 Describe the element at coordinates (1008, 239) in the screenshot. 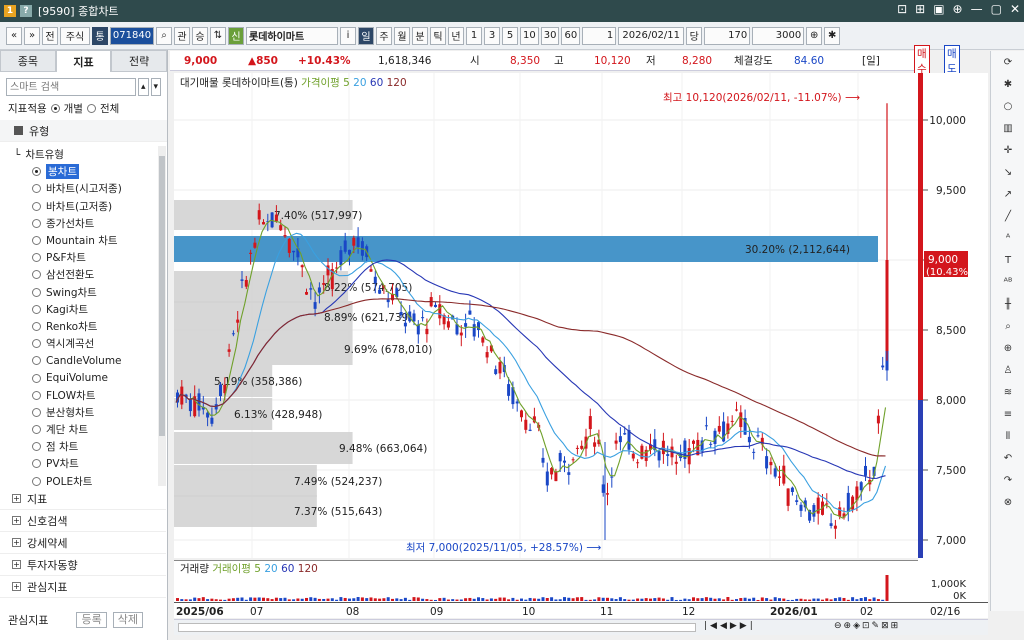

I see `auto-icon: ᴬ` at that location.